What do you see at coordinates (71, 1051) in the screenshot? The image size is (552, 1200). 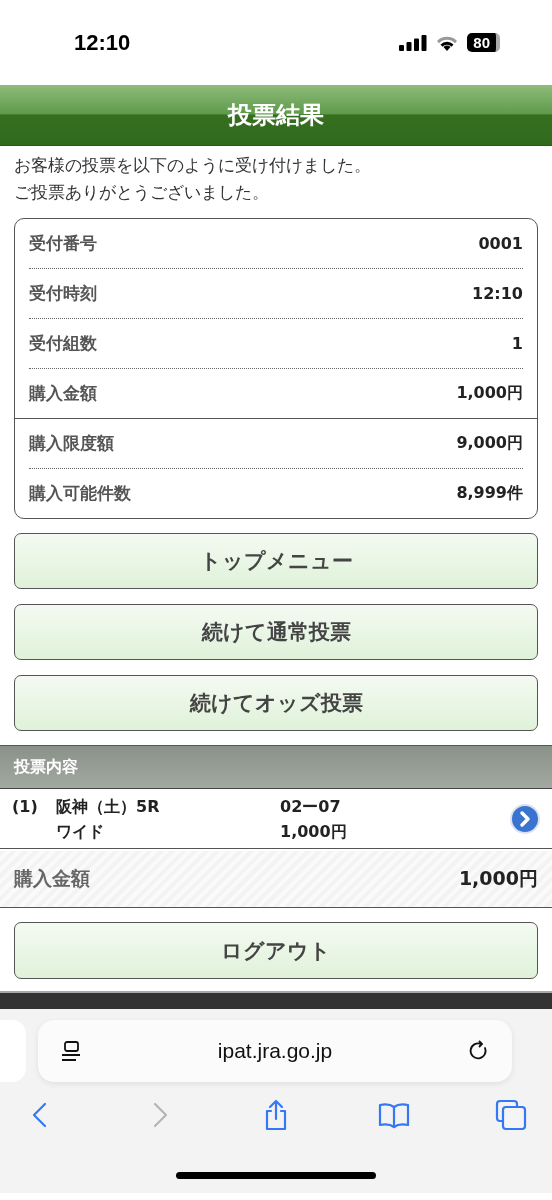 I see `reader-icon` at bounding box center [71, 1051].